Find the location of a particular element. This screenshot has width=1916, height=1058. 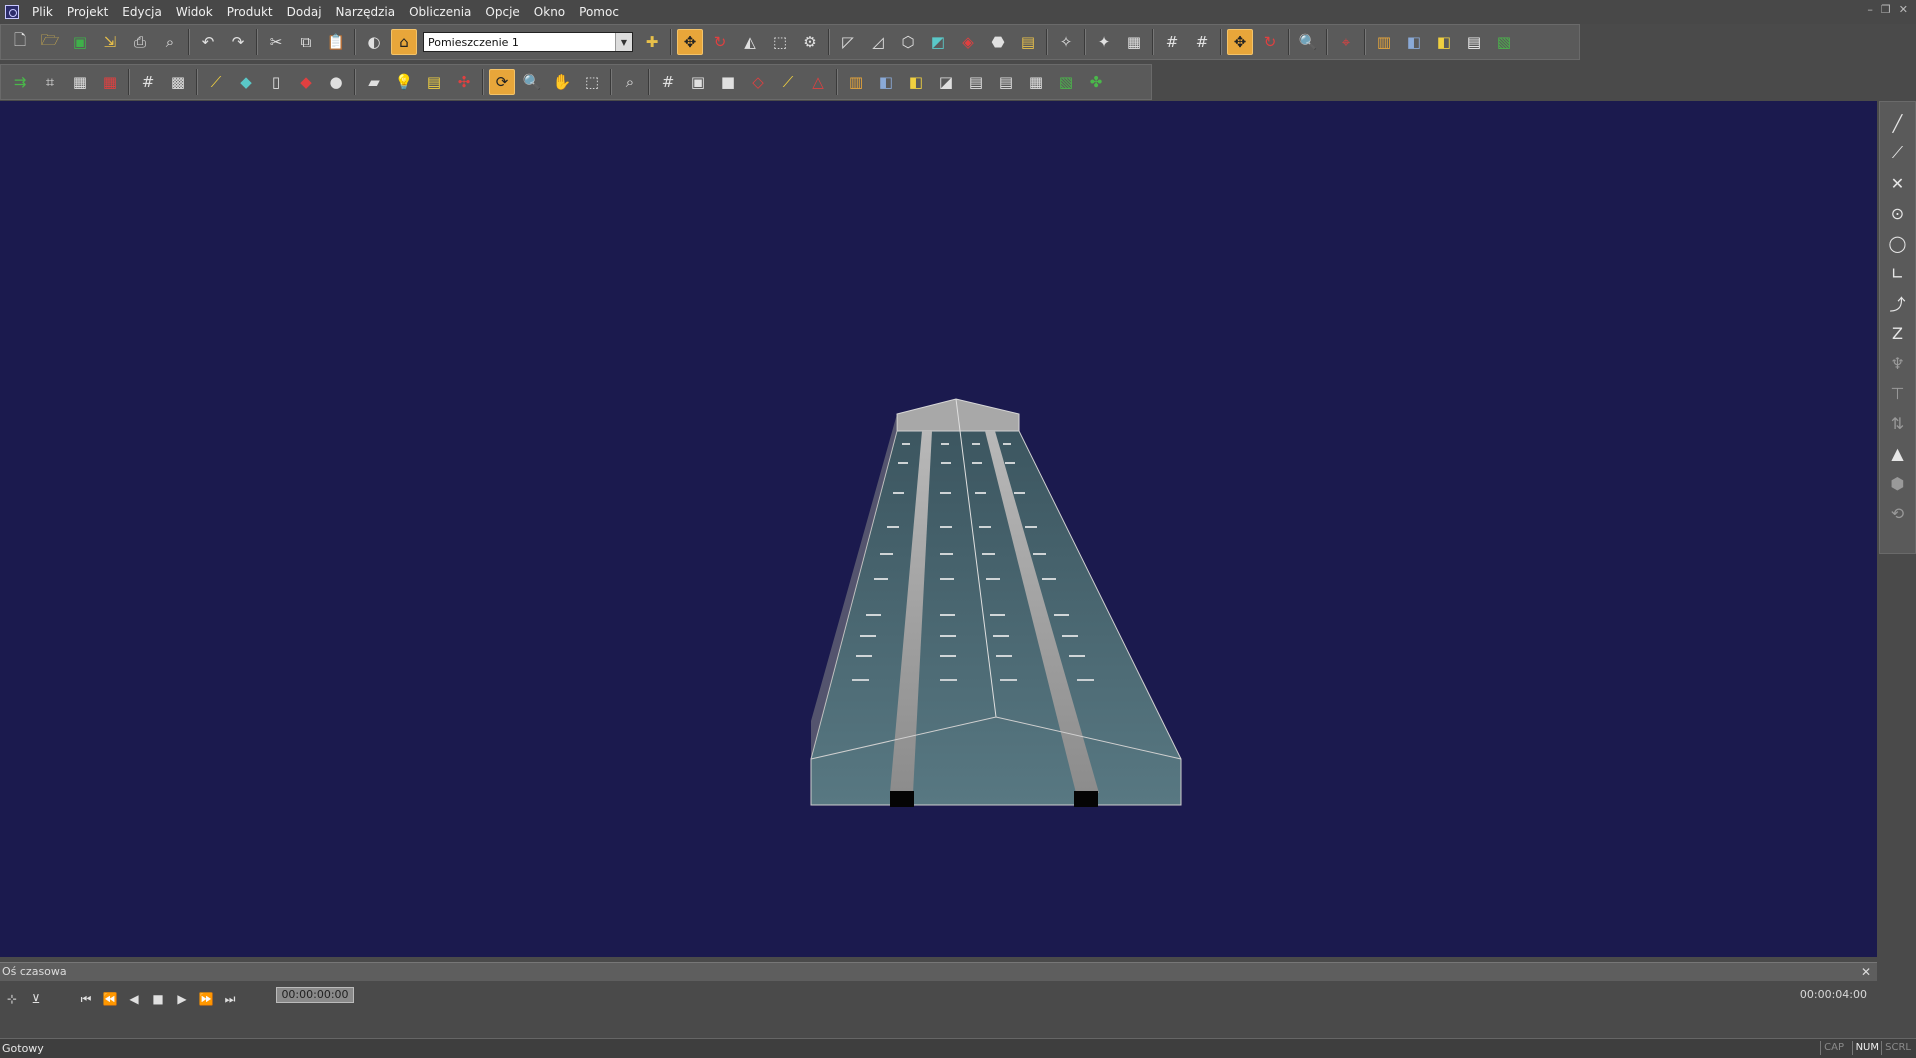

snap-grid-icon: # is located at coordinates (1202, 42).